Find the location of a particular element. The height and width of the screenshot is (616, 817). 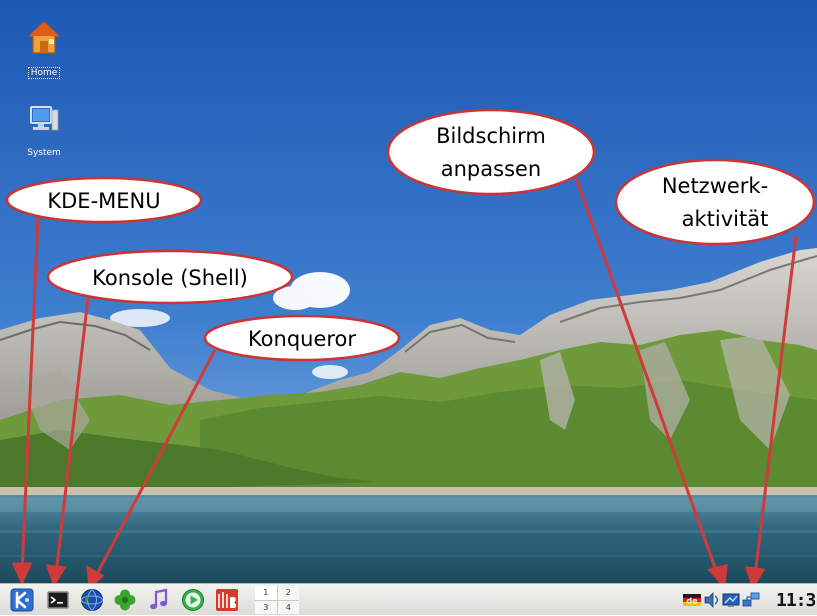

display-settings-tray is located at coordinates (731, 600).